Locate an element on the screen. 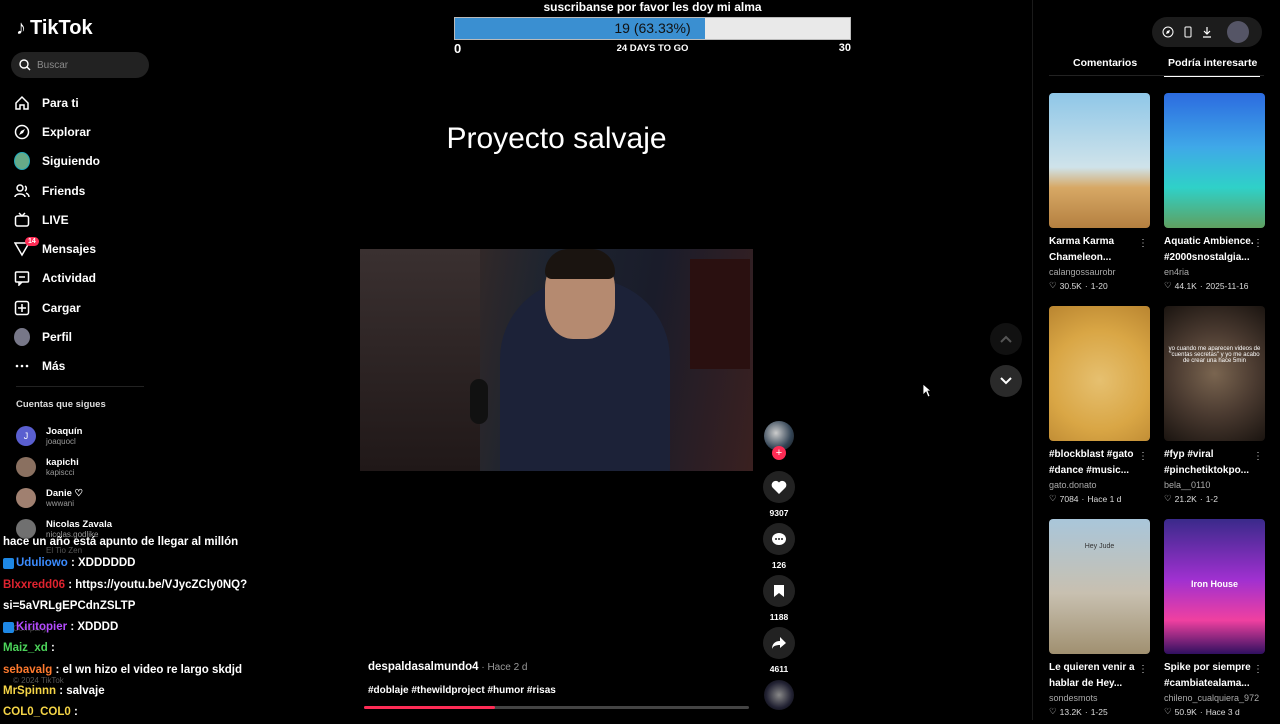  comment-button: 126 is located at coordinates (779, 546).